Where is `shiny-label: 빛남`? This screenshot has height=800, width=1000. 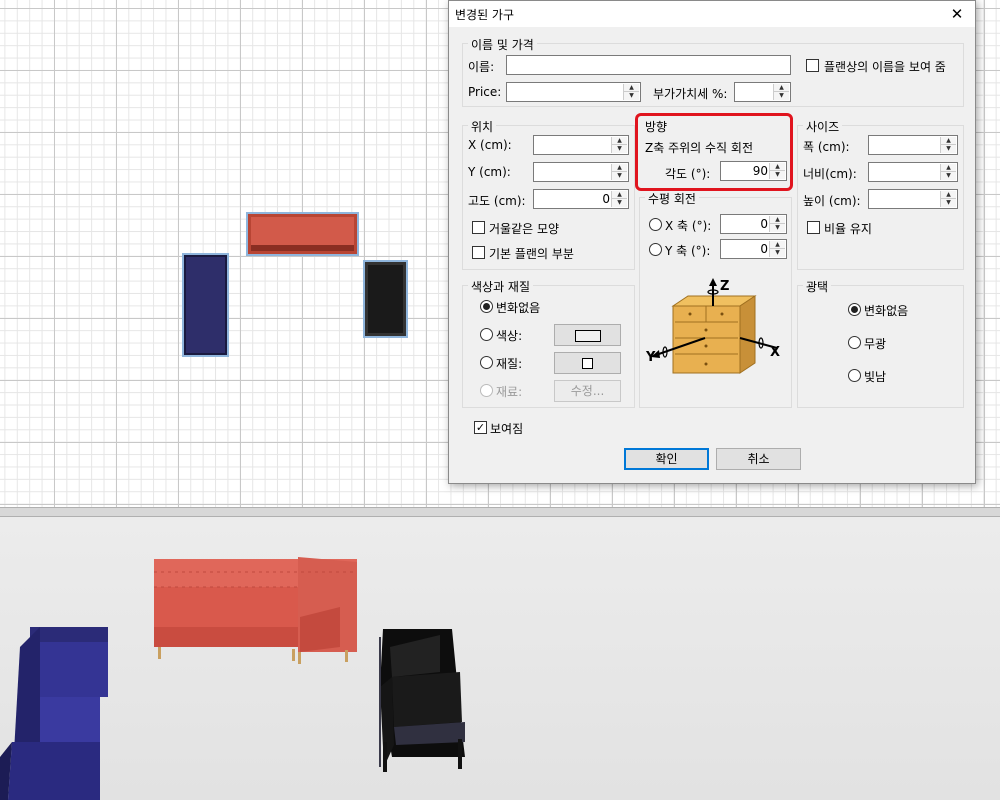
shiny-label: 빛남 is located at coordinates (875, 377).